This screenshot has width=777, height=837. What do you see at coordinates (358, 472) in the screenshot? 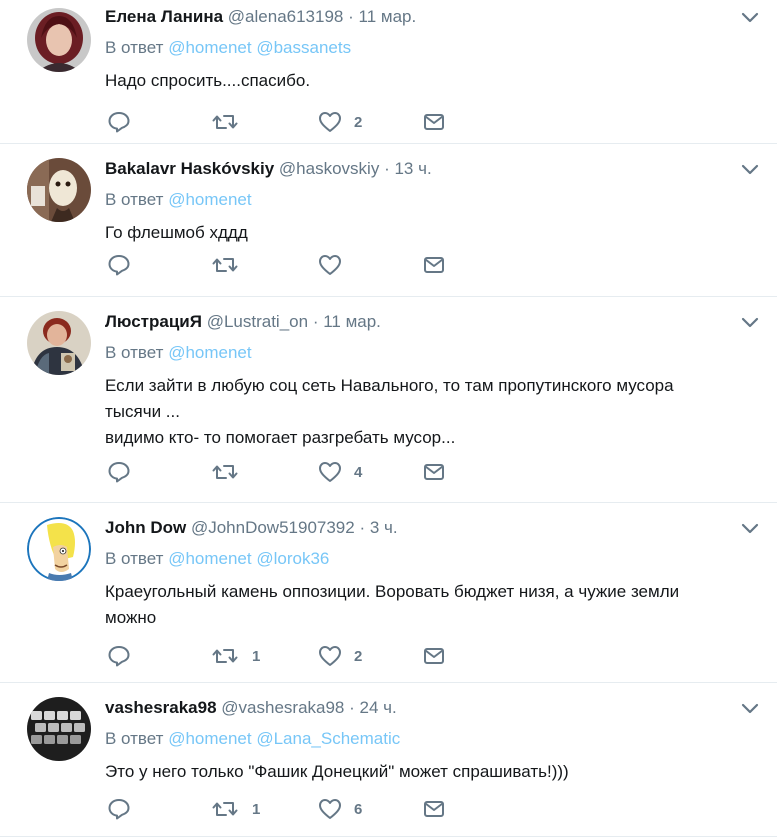
I see `like-count: 4` at bounding box center [358, 472].